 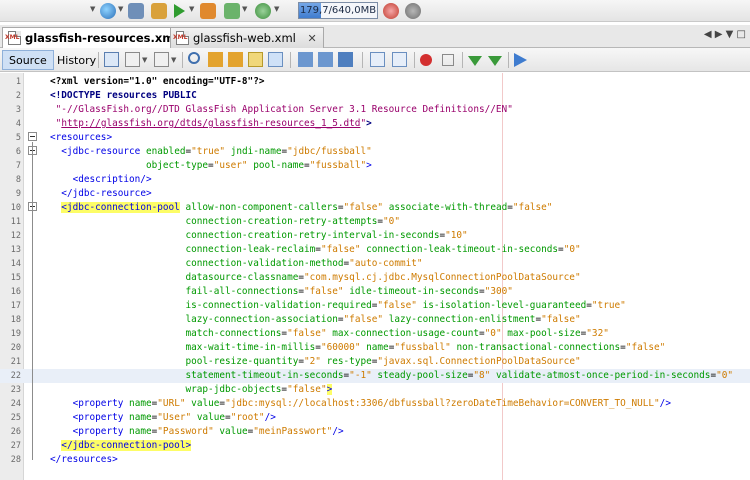 I want to click on last-edit-icon, so click(x=111, y=59).